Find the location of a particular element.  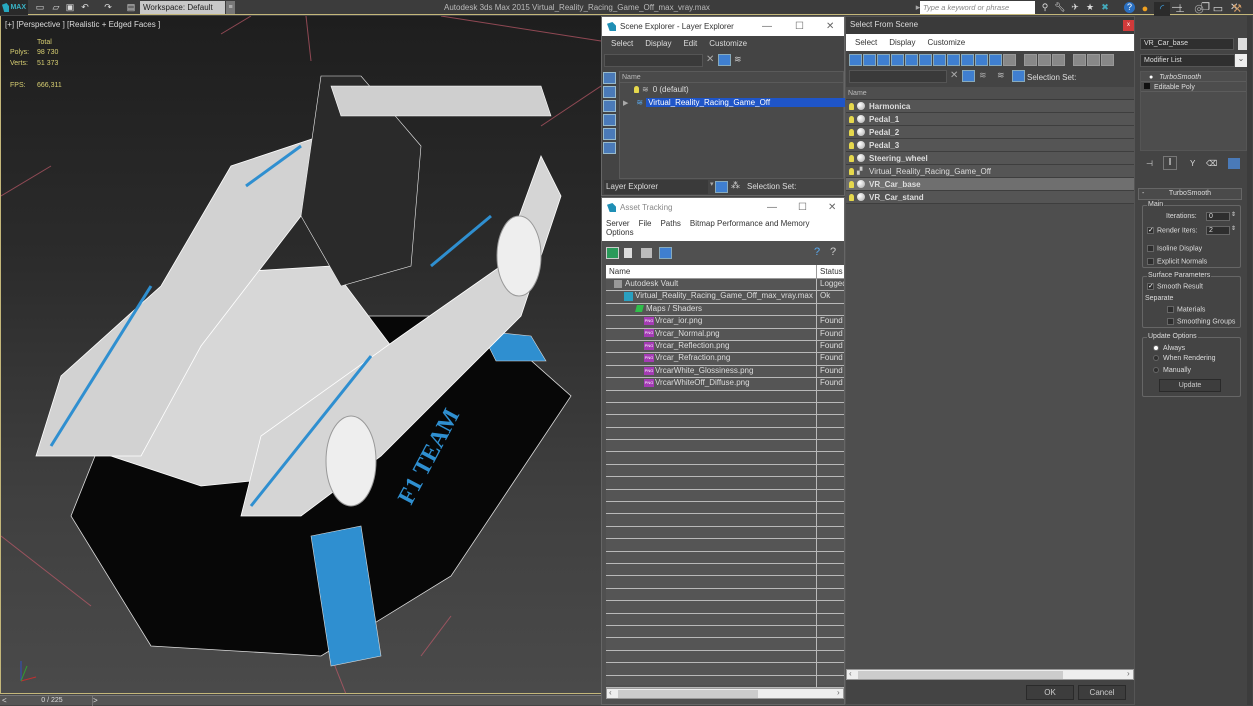

object-name-field: VR_Car_base is located at coordinates (1187, 44).